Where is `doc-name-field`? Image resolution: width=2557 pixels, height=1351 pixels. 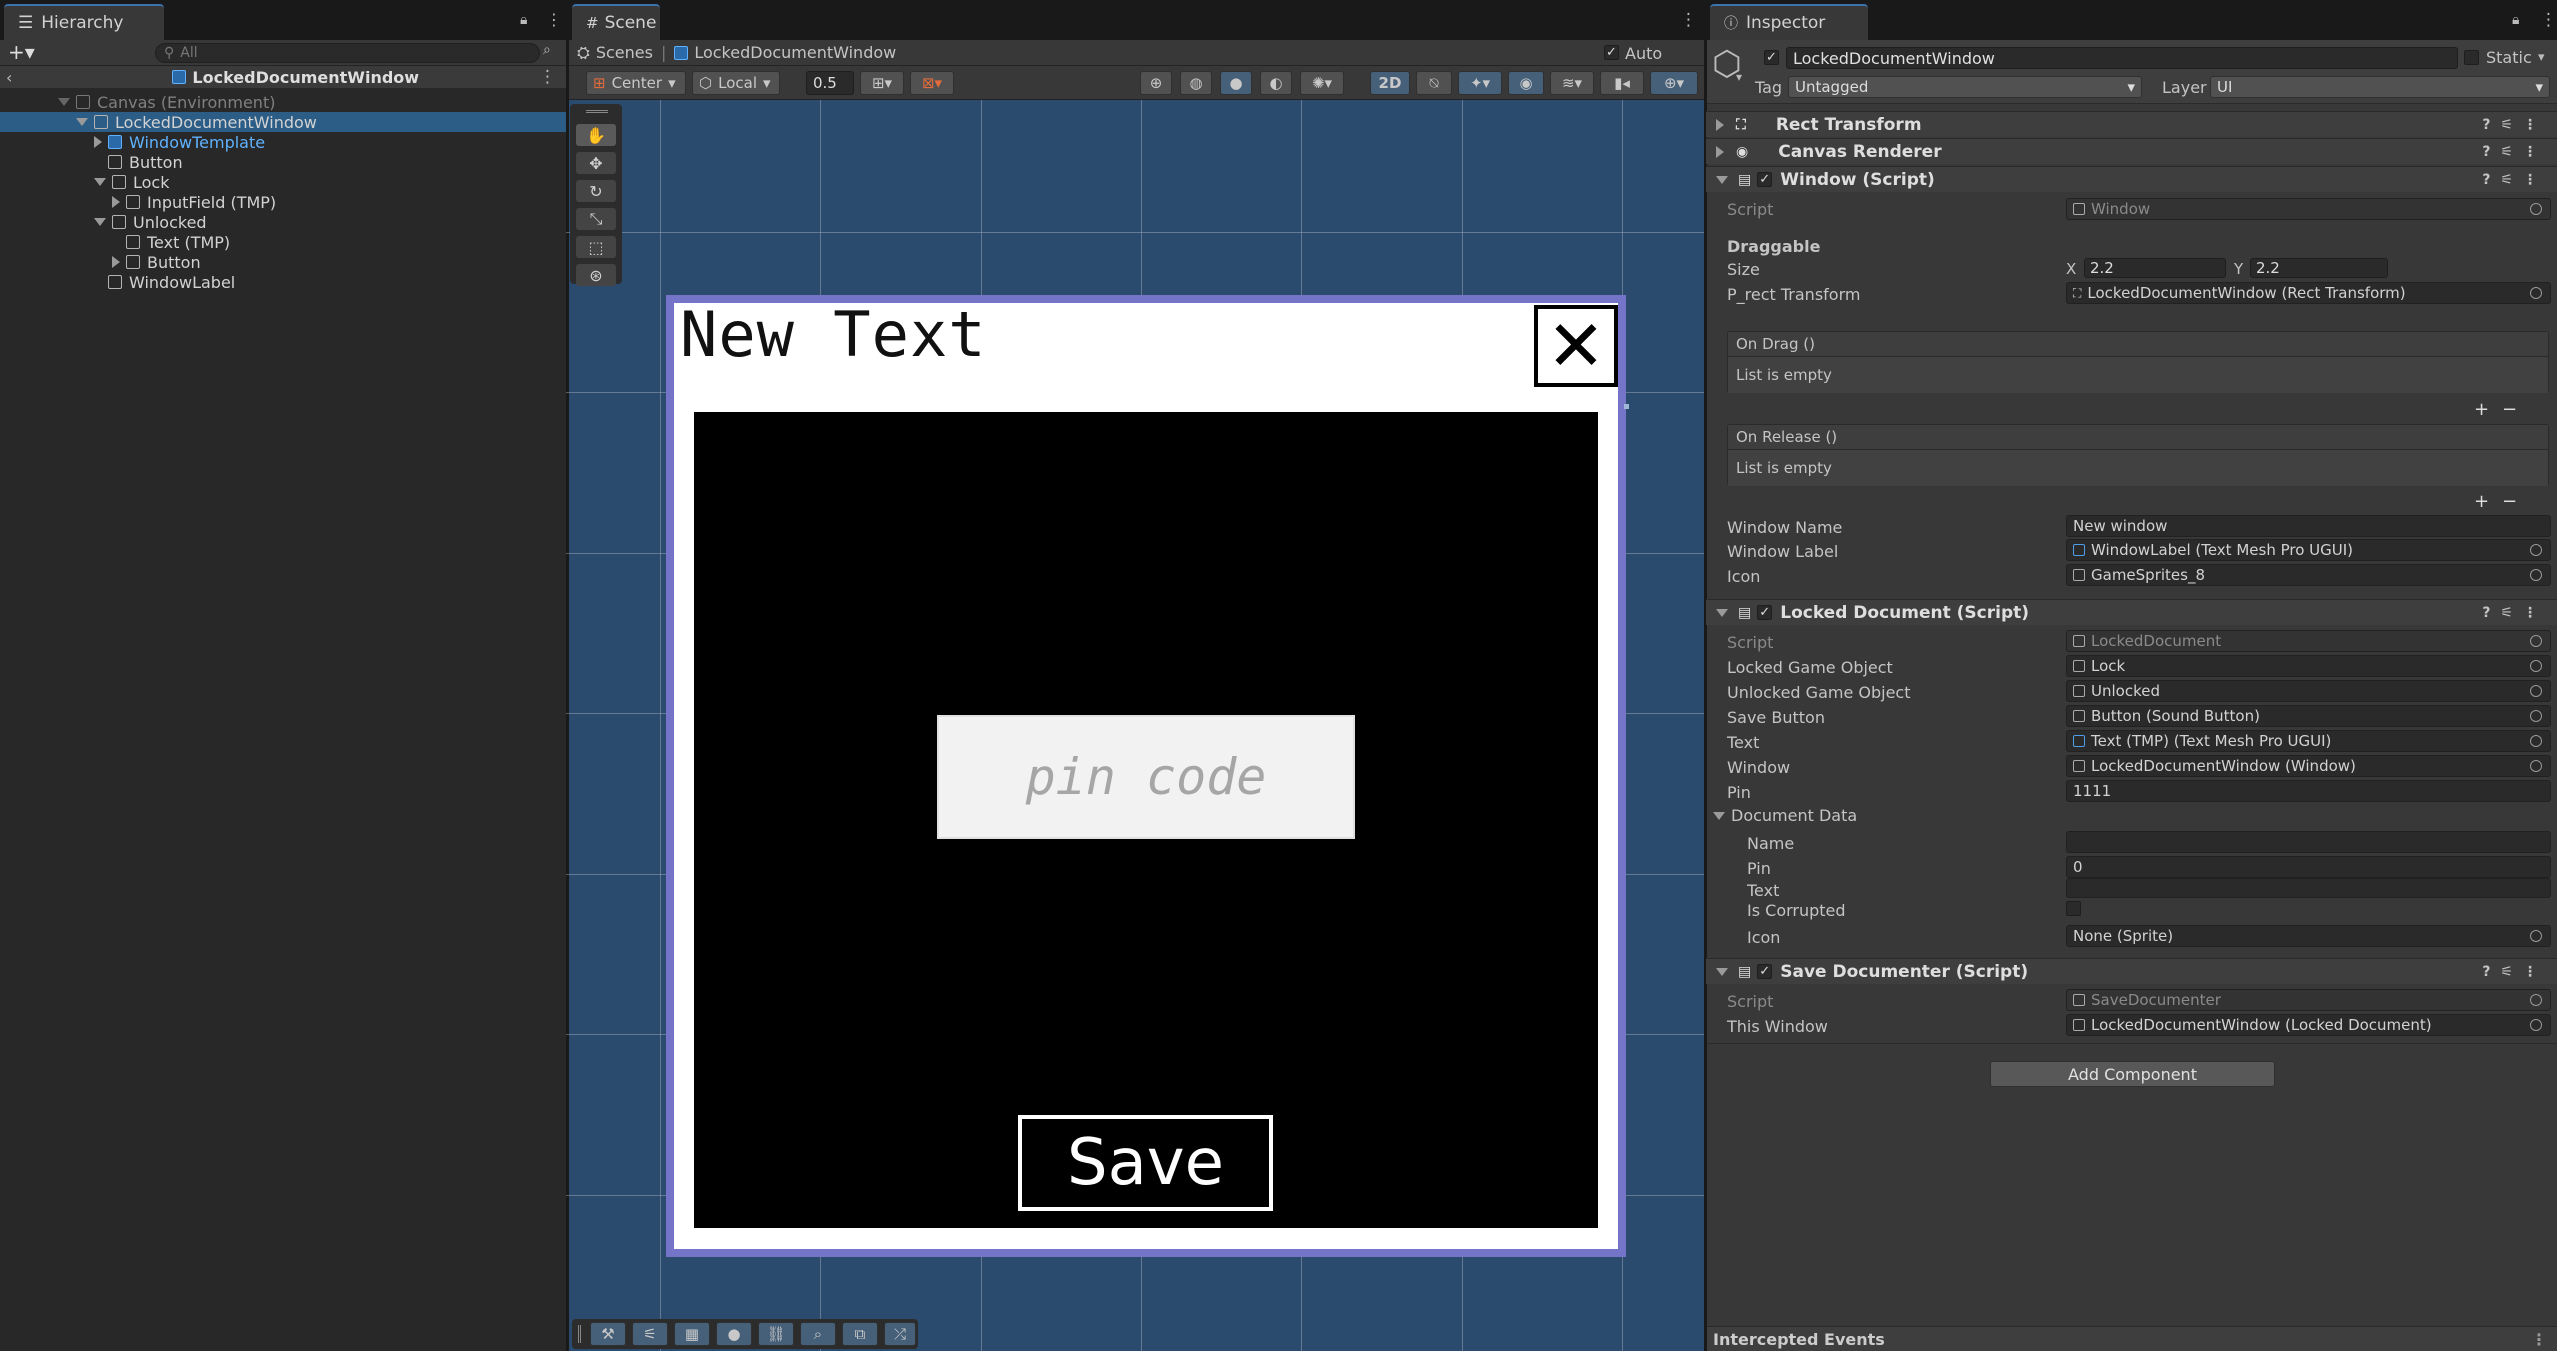 doc-name-field is located at coordinates (2308, 842).